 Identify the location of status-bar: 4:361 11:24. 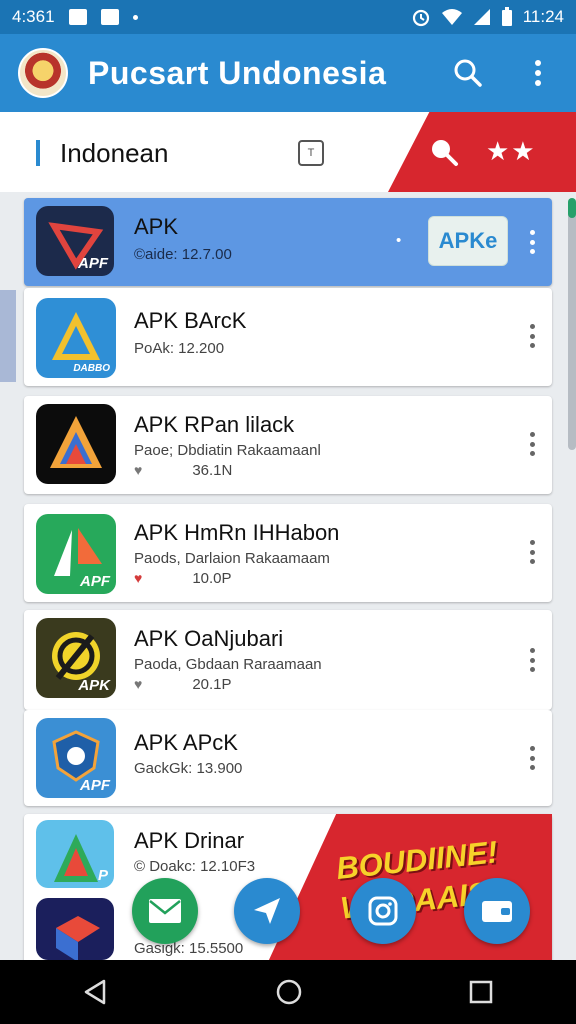
(288, 17).